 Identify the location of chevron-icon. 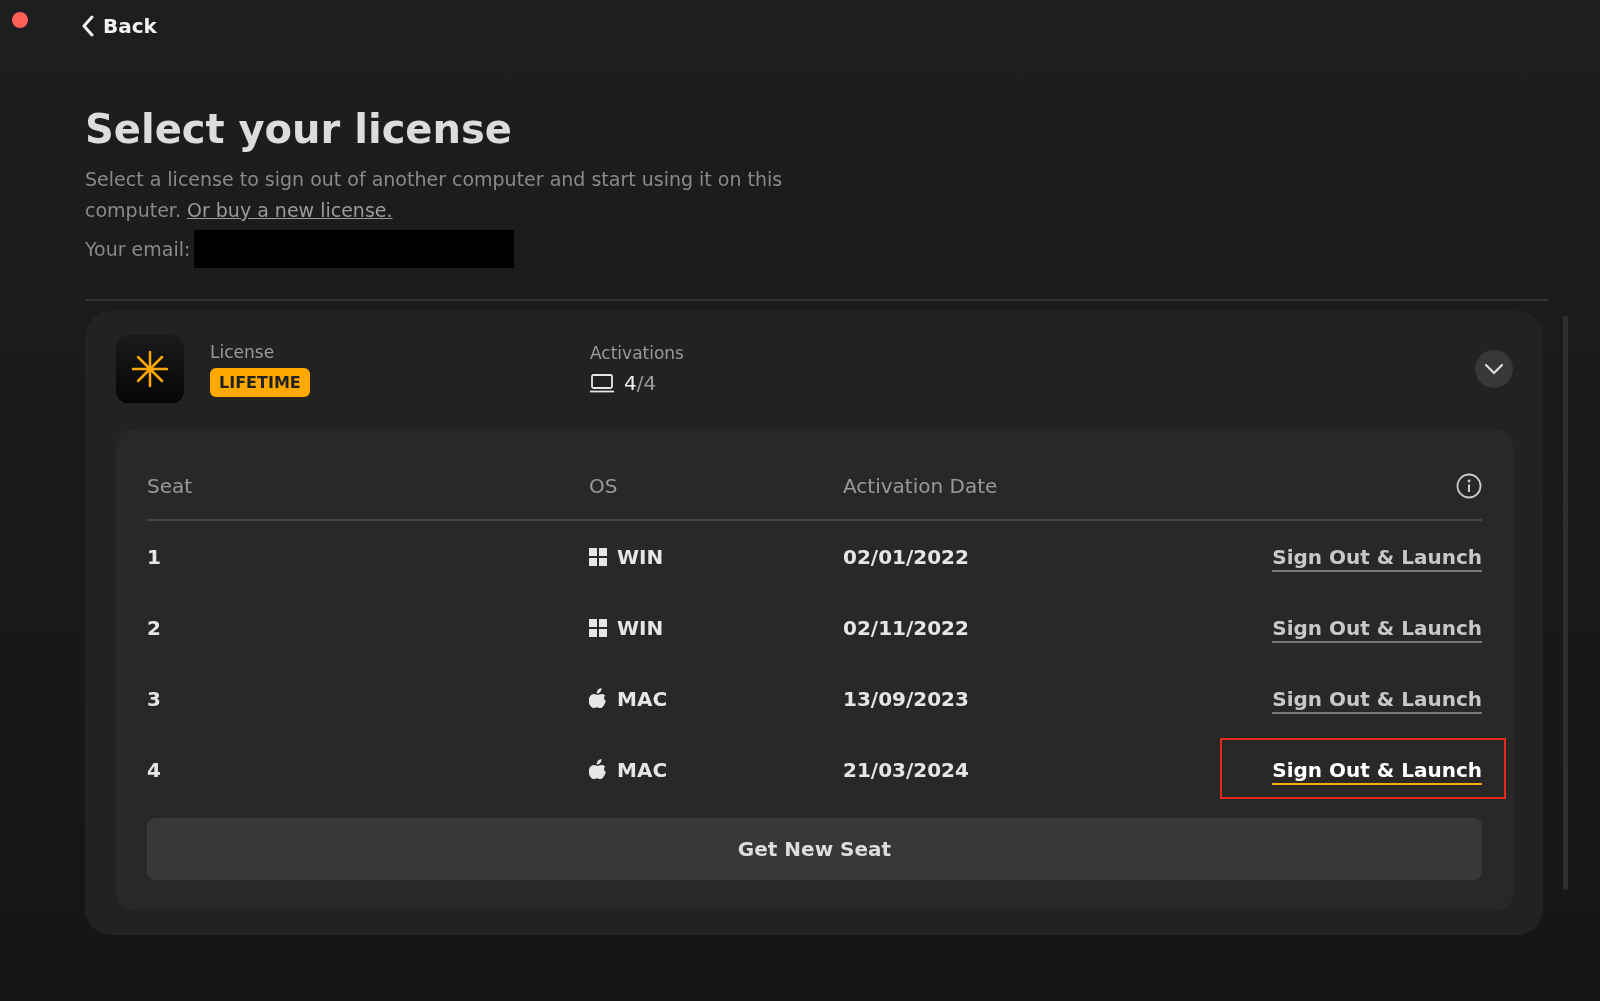
(1494, 369).